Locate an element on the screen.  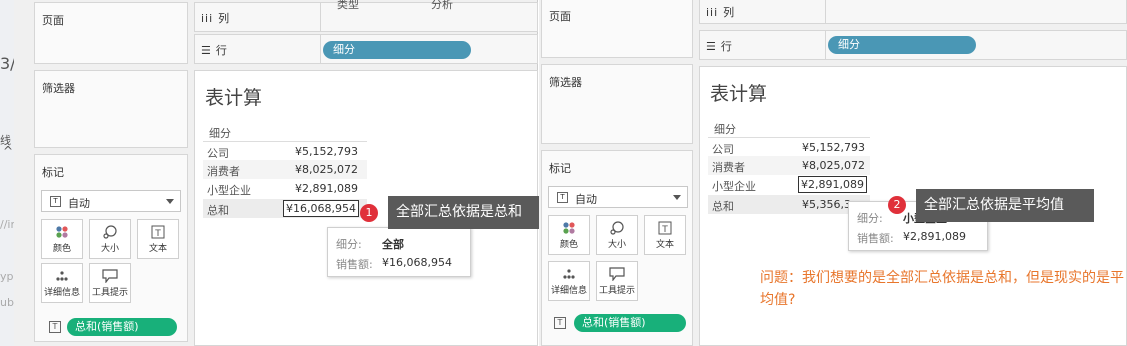
rows-label: ☰ 行 is located at coordinates (719, 46).